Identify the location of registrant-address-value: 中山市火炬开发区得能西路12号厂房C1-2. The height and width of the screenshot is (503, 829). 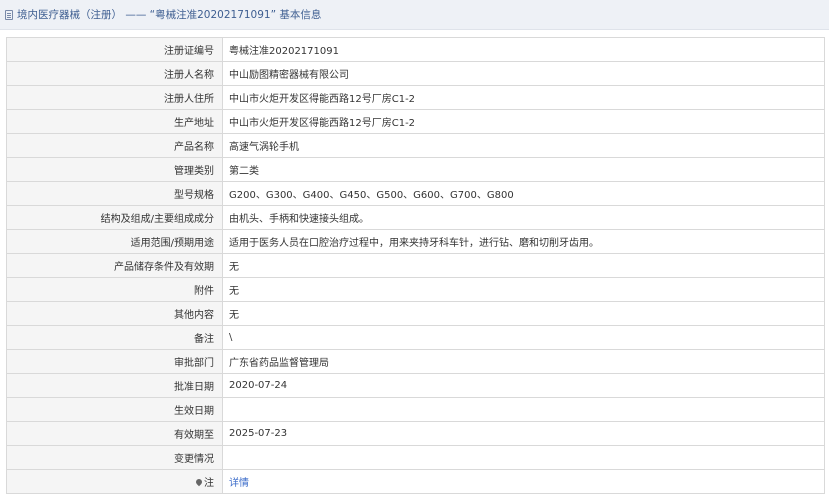
(523, 97).